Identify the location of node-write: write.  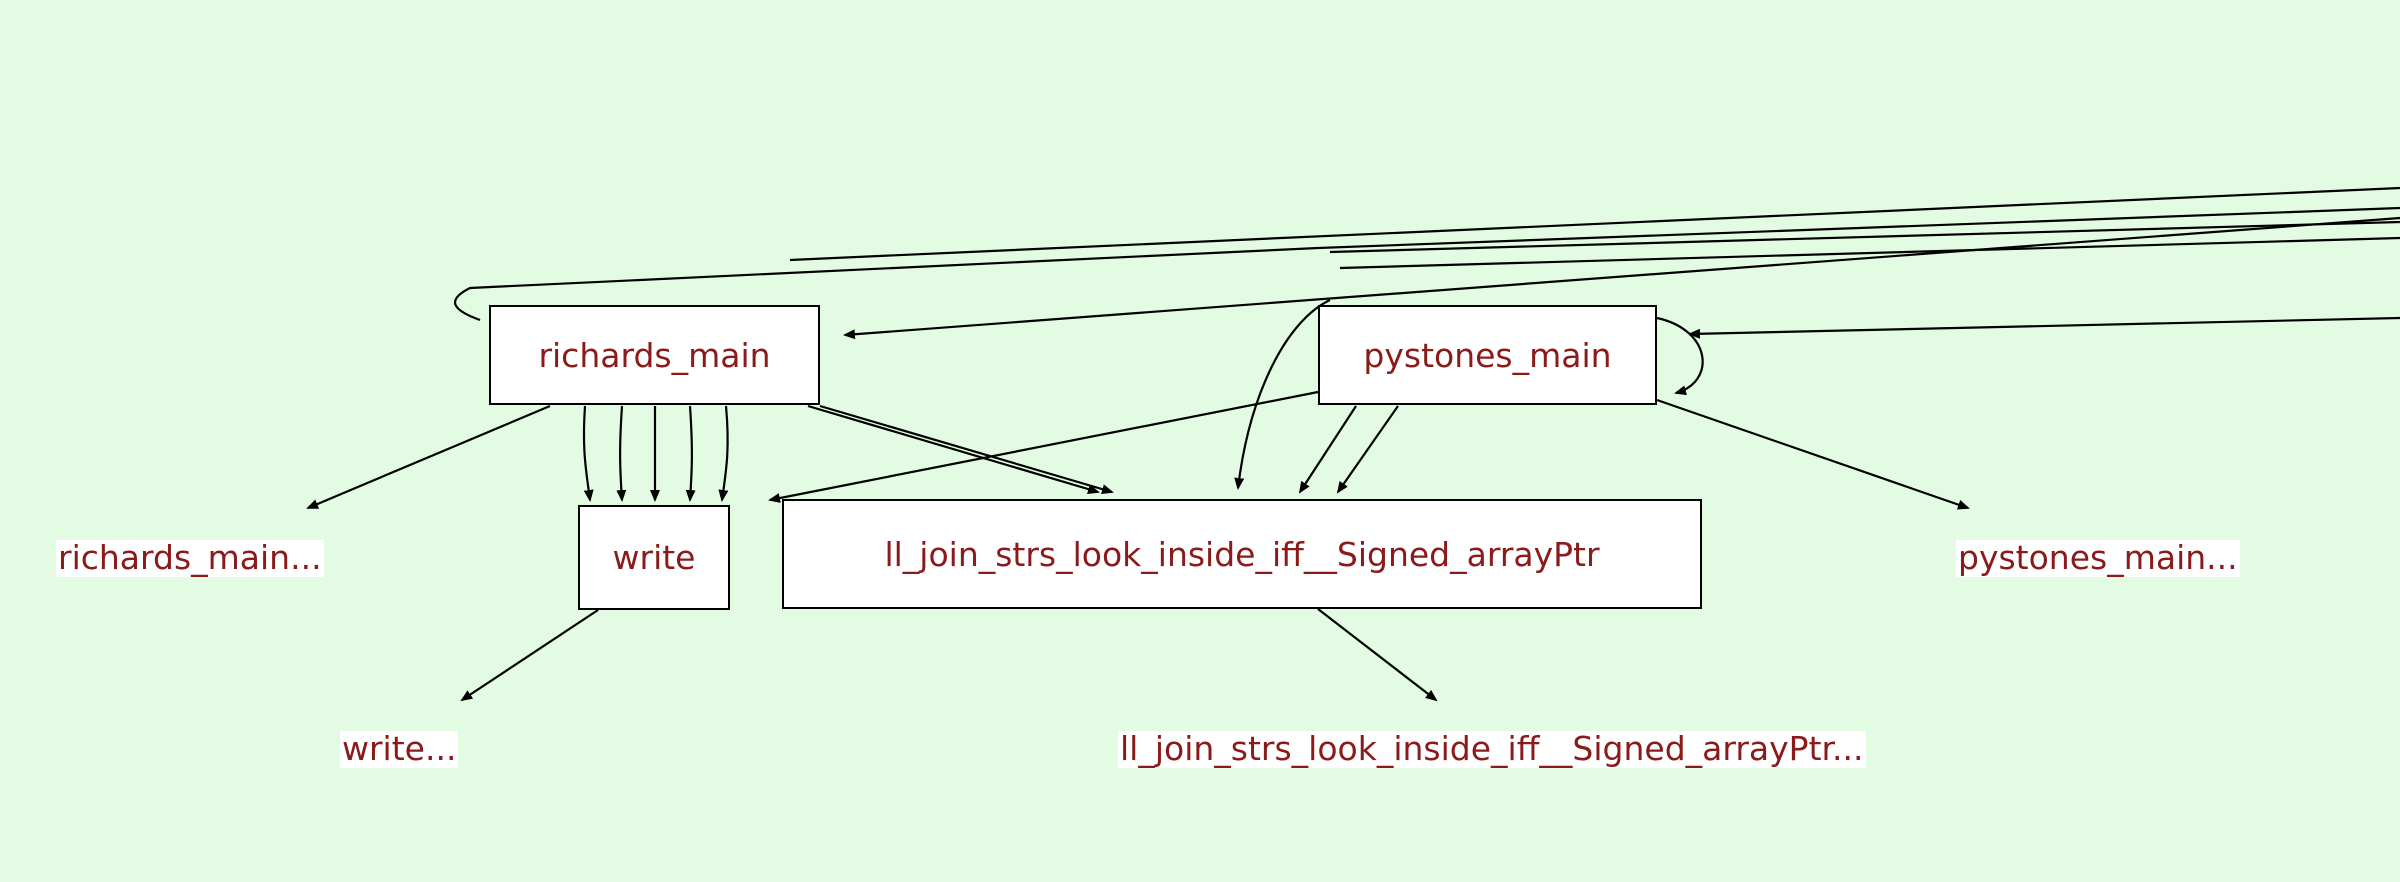
(654, 557).